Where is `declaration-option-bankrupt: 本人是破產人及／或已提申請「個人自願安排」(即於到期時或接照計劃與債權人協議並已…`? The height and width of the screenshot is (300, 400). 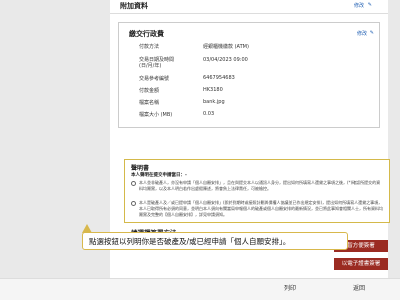
declaration-option-bankrupt: 本人是破產人及／或已提申請「個人自願安排」(即於到期時或接照計劃與債權人協議並已… is located at coordinates (257, 211).